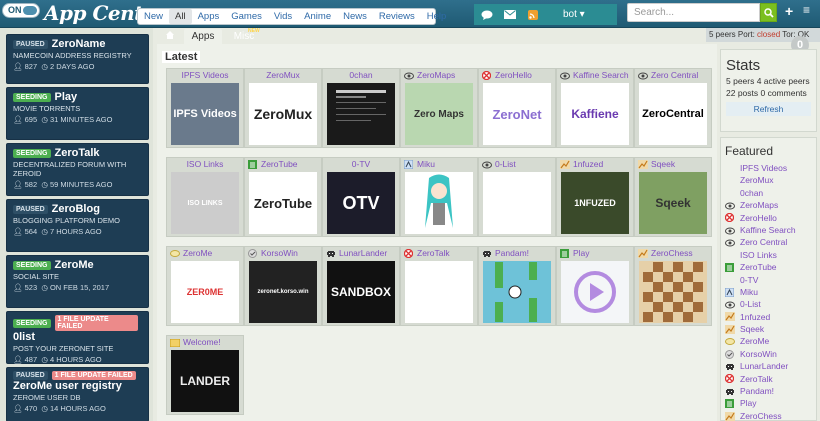 The height and width of the screenshot is (421, 820). What do you see at coordinates (770, 317) in the screenshot?
I see `featured-item-1nfuzed: 1nfuzed` at bounding box center [770, 317].